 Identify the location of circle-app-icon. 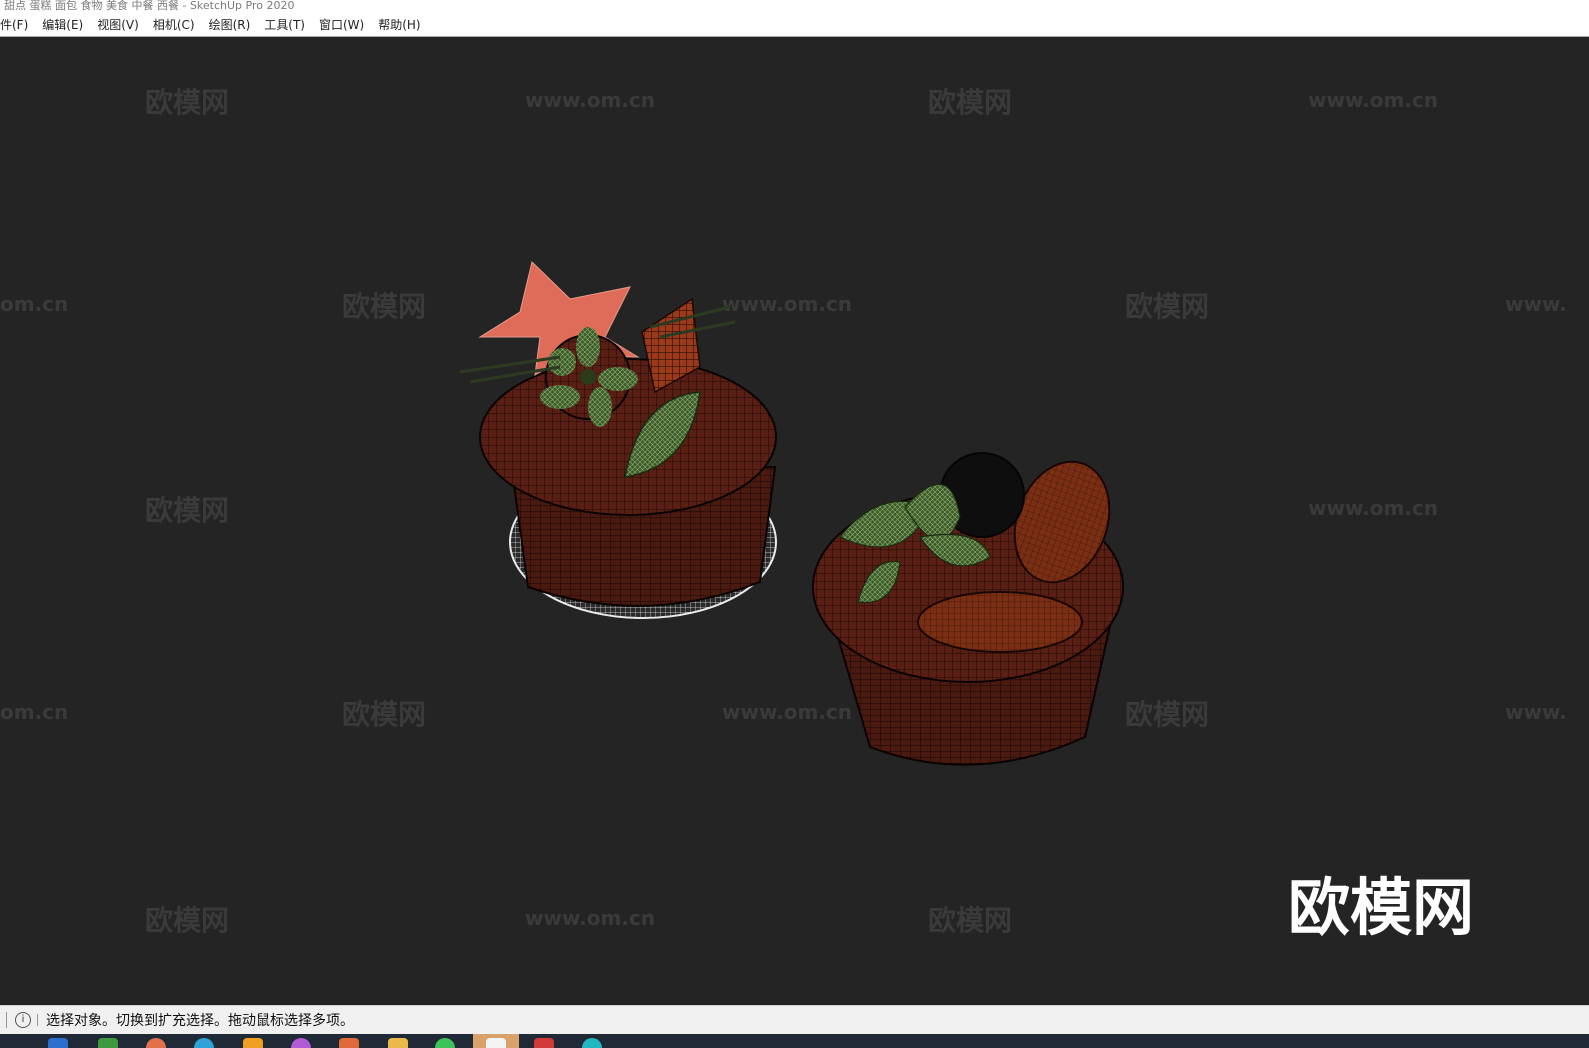
(156, 1043).